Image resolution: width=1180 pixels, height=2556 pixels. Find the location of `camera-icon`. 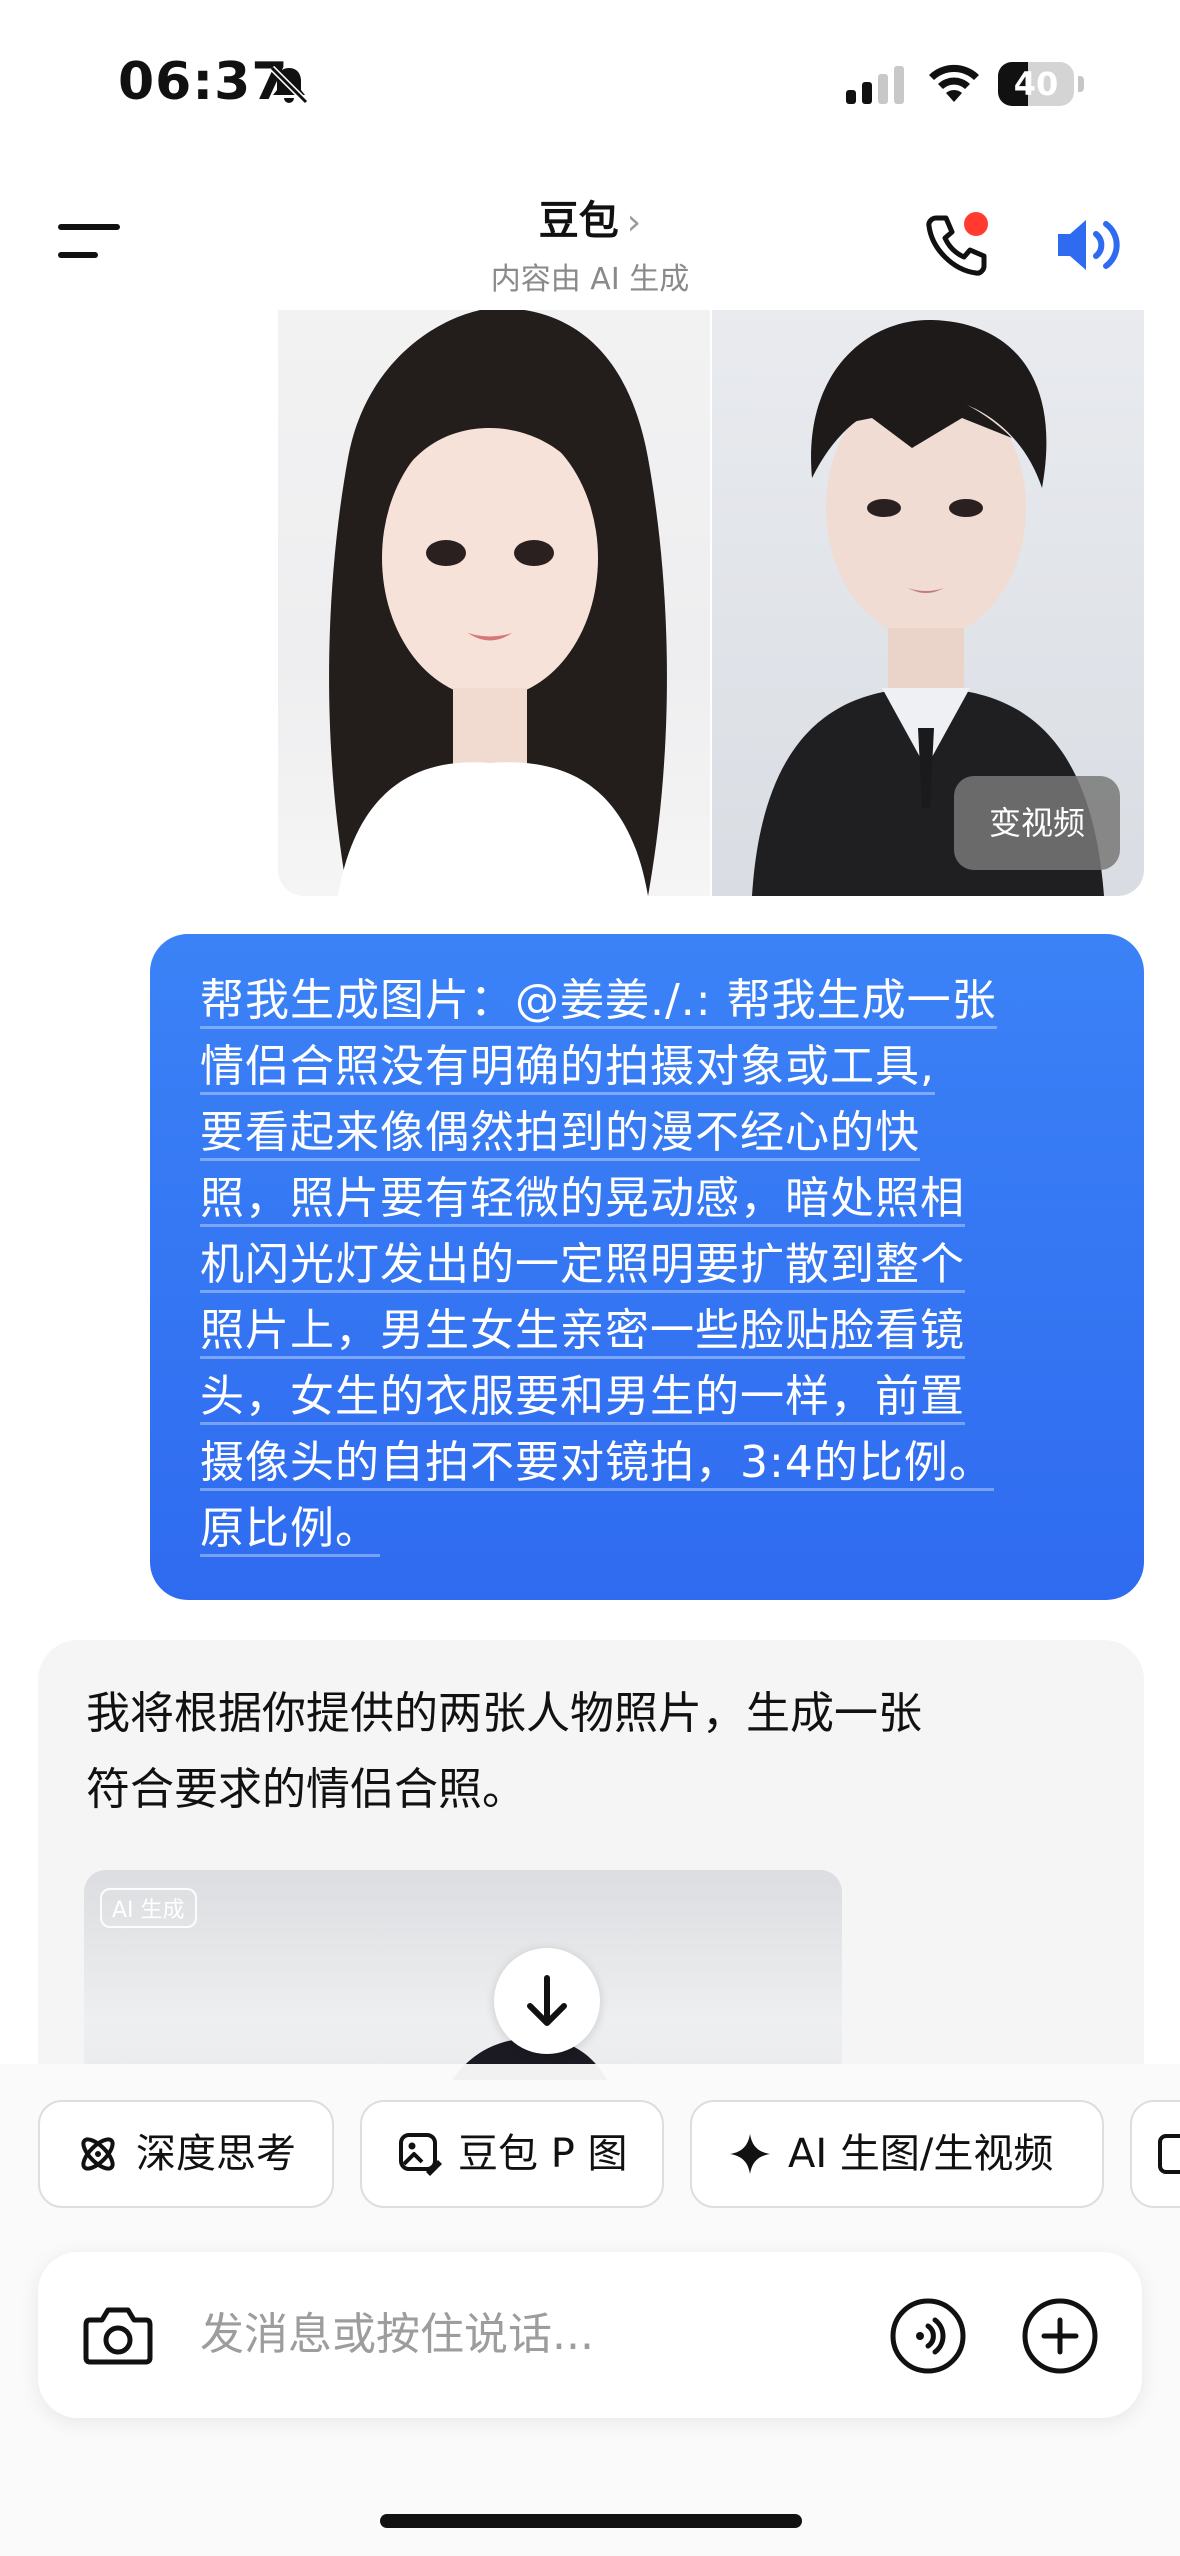

camera-icon is located at coordinates (118, 2335).